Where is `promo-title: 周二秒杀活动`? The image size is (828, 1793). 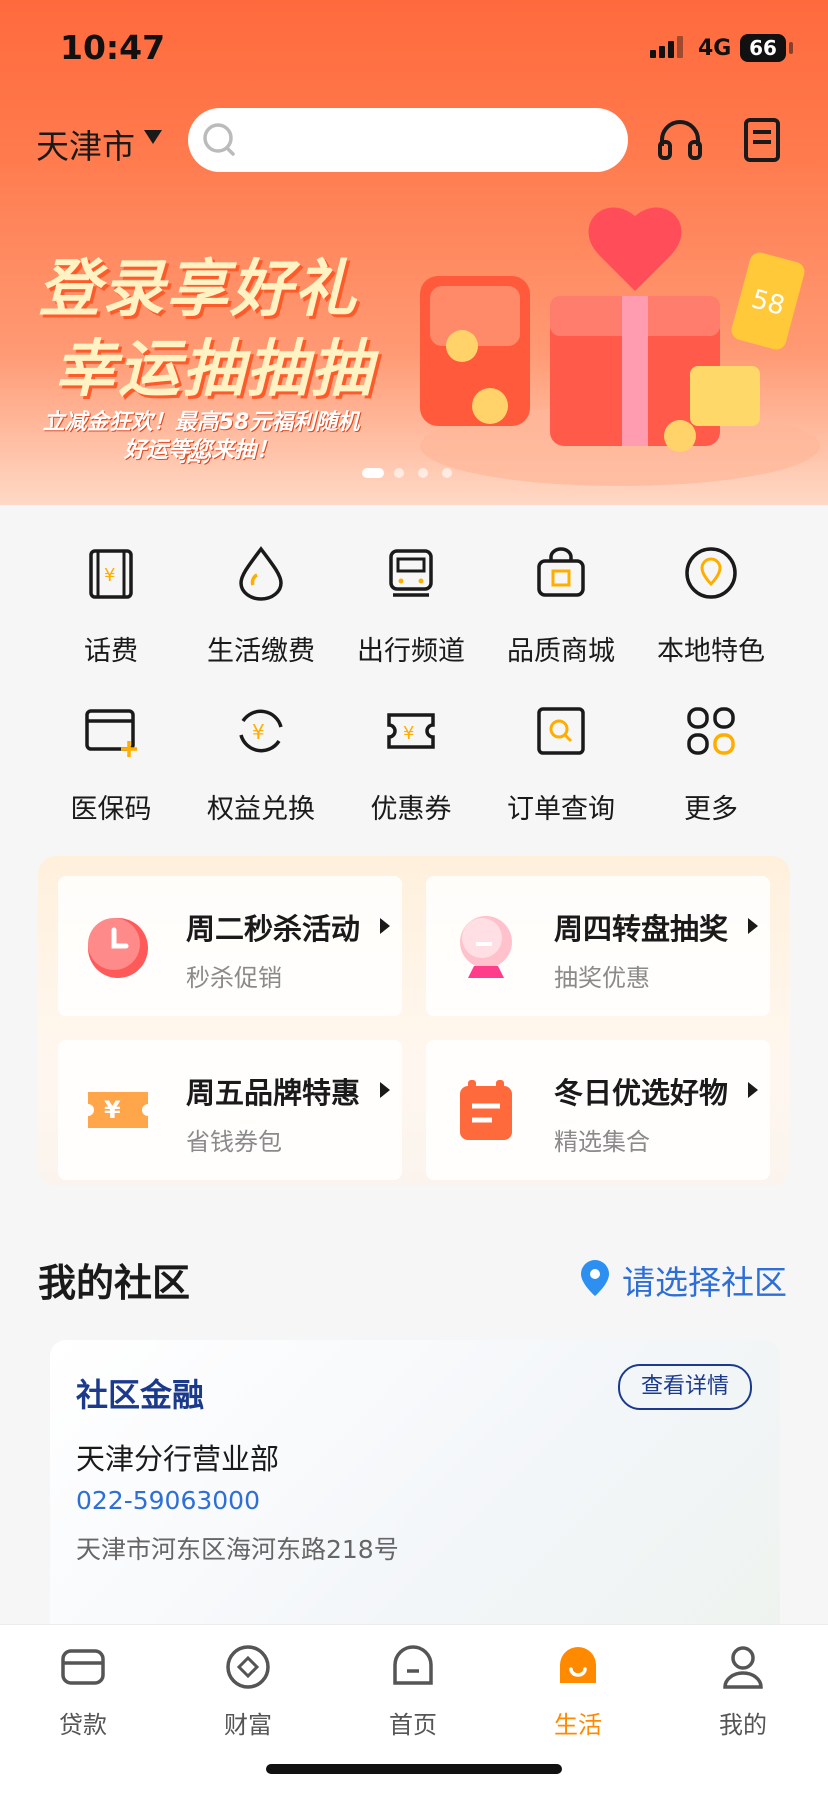
promo-title: 周二秒杀活动 is located at coordinates (273, 929).